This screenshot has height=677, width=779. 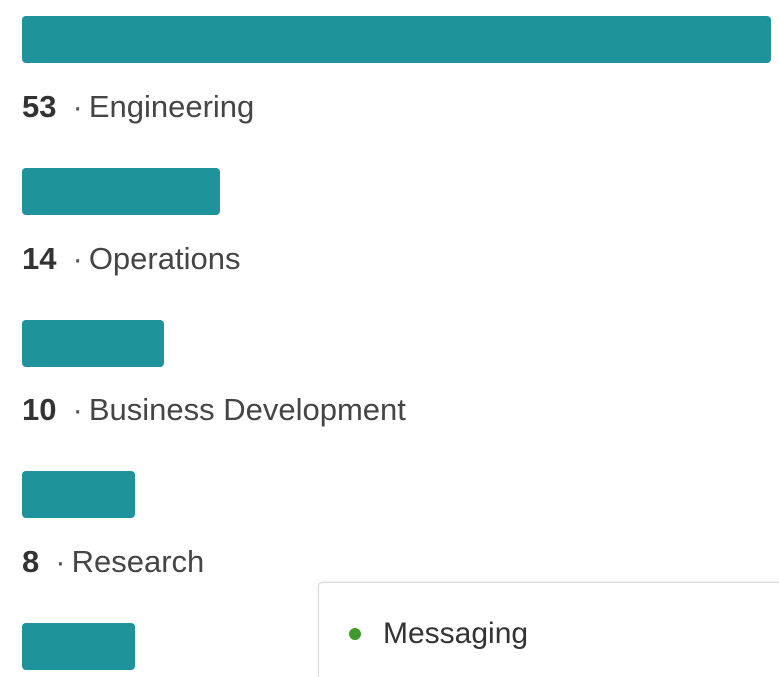 I want to click on department-label-engineering: 53 · Engineering, so click(x=138, y=107).